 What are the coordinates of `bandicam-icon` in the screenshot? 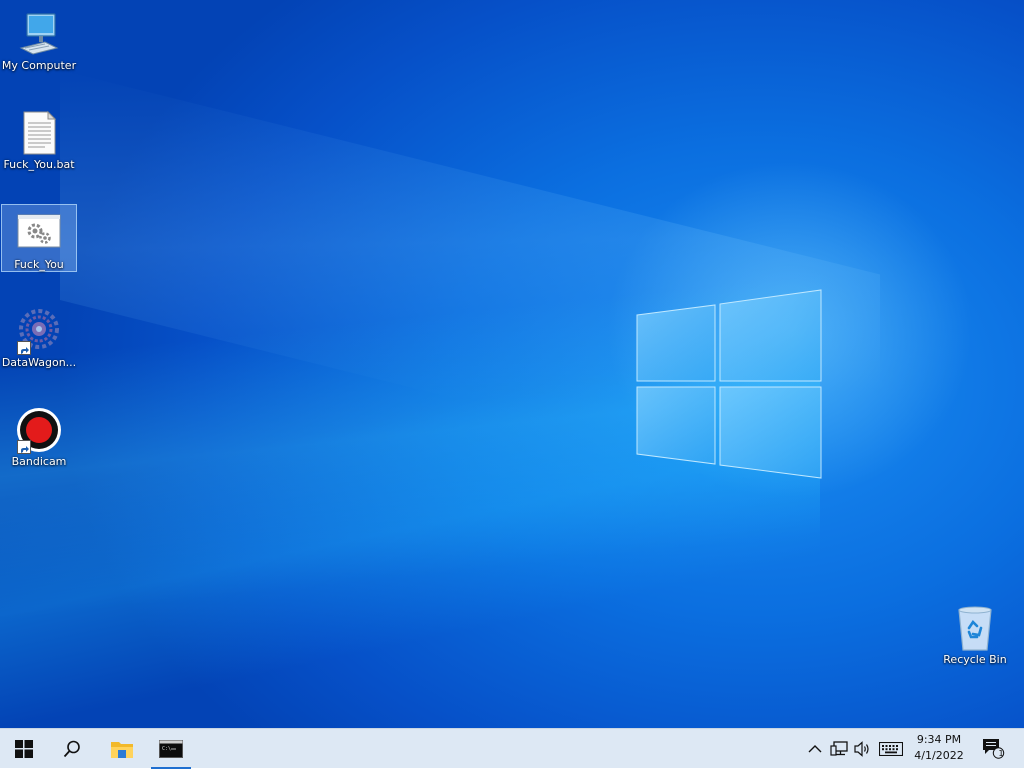 It's located at (39, 430).